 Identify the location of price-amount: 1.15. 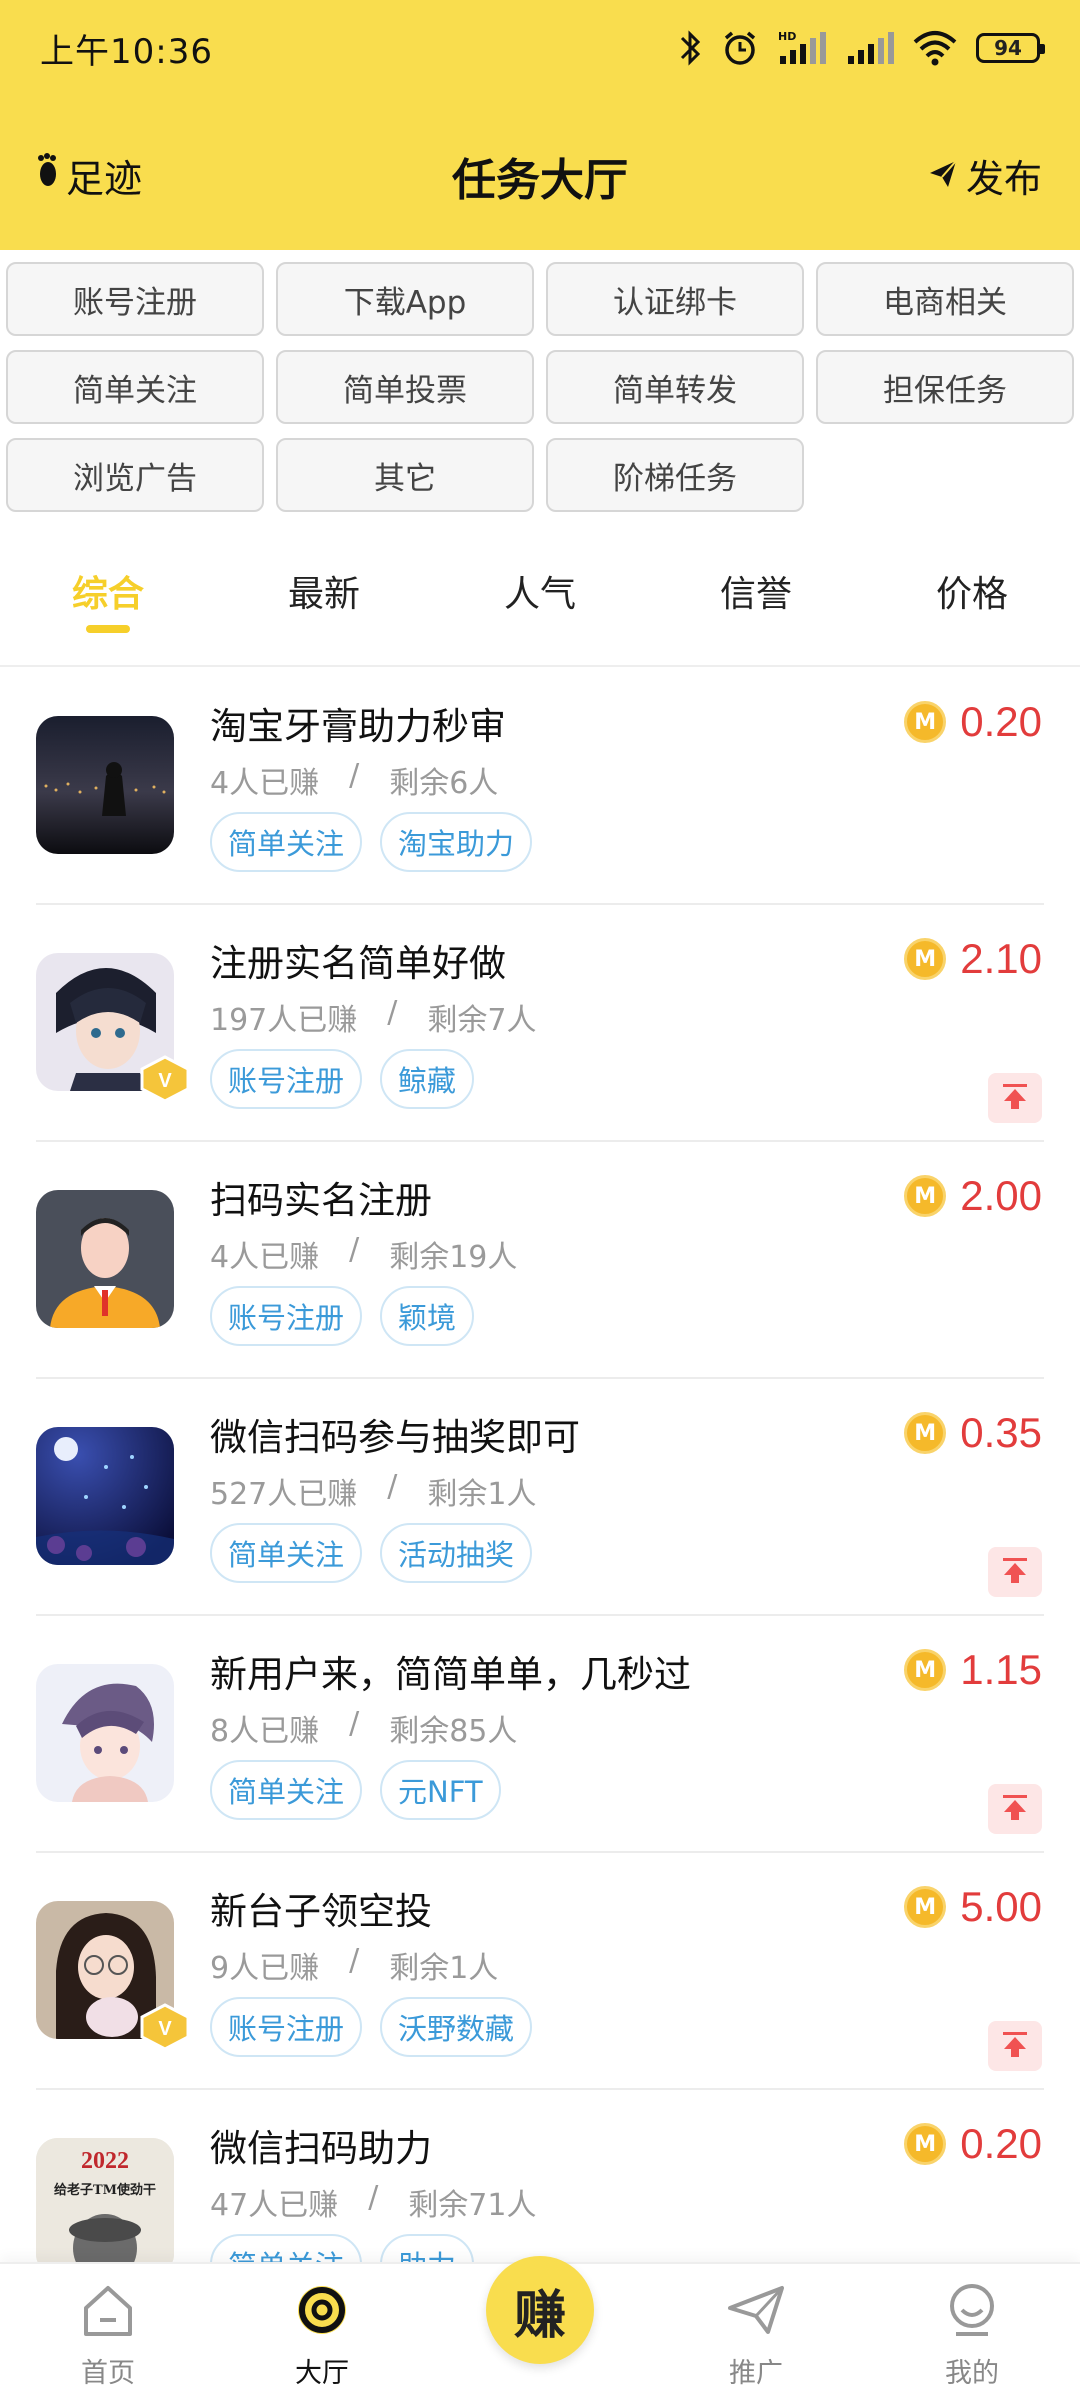
(1001, 1669).